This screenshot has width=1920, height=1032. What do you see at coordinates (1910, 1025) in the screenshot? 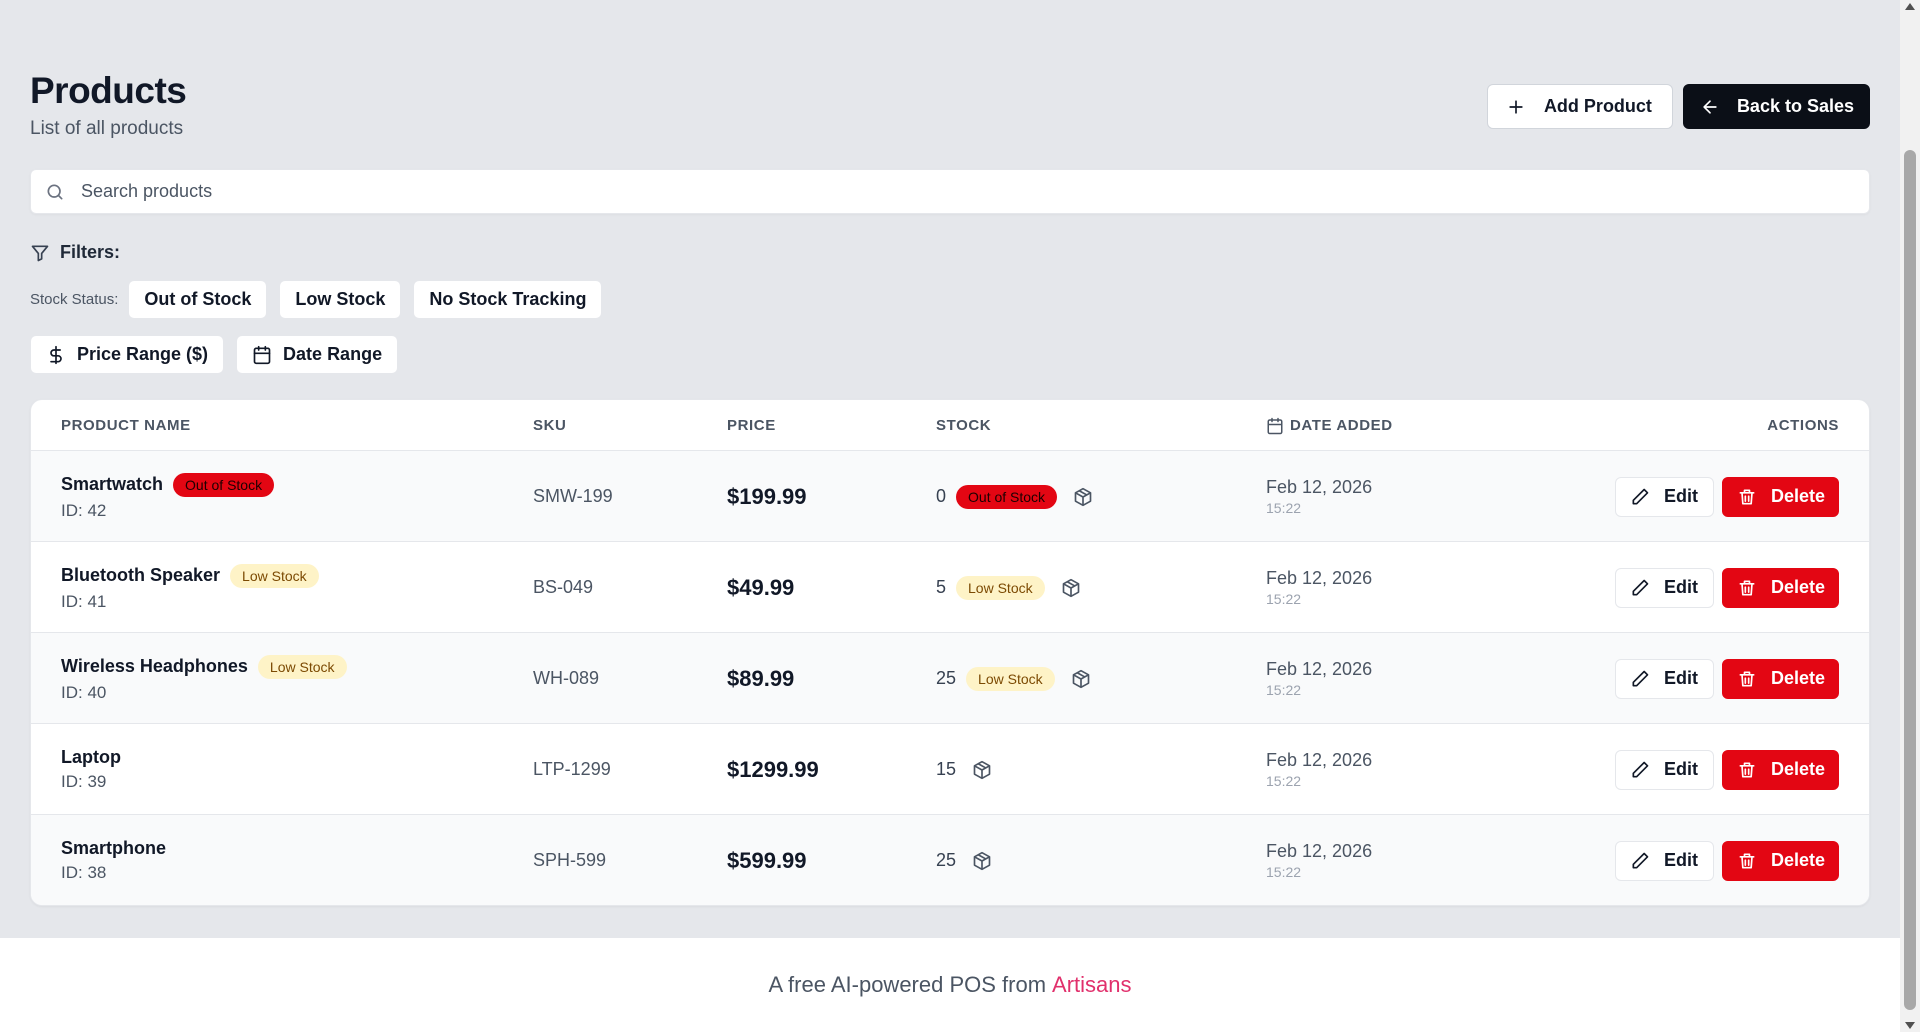
I see `scroll-down-arrow` at bounding box center [1910, 1025].